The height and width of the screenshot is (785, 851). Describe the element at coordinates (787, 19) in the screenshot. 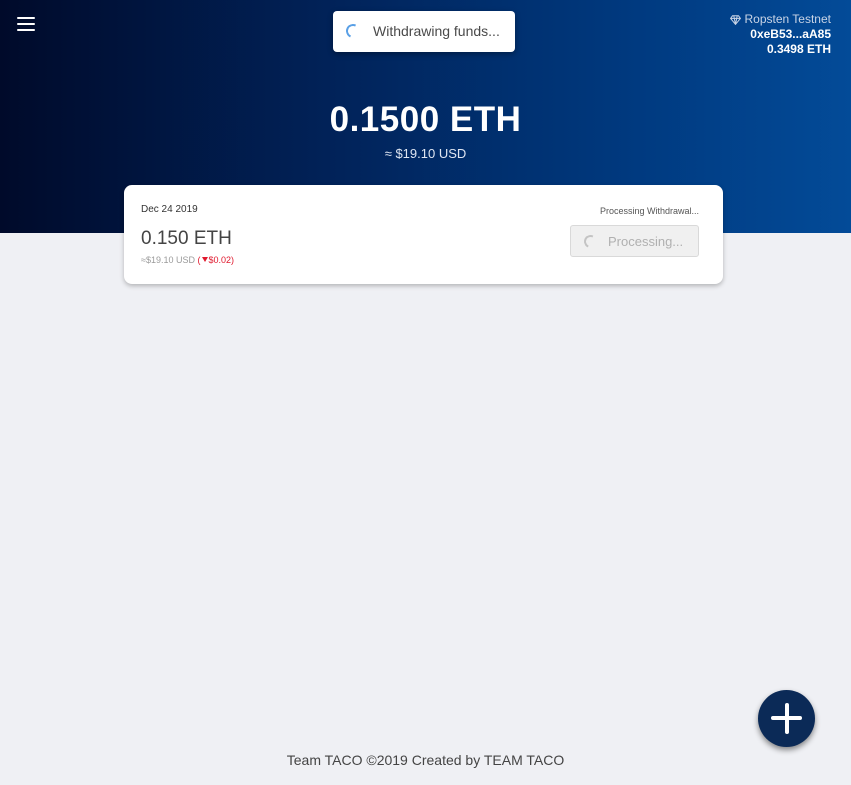

I see `network-name: Ropsten Testnet` at that location.